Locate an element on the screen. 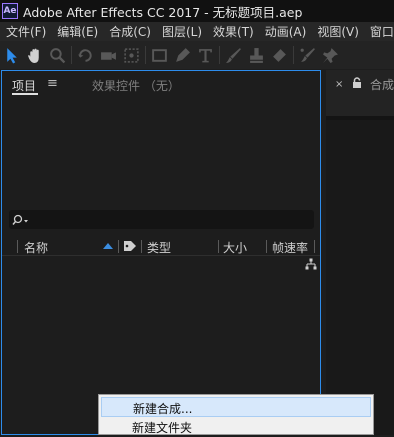 The width and height of the screenshot is (394, 437). window-title: Adobe After Effects CC 2017 - 无标题项目.aep is located at coordinates (163, 12).